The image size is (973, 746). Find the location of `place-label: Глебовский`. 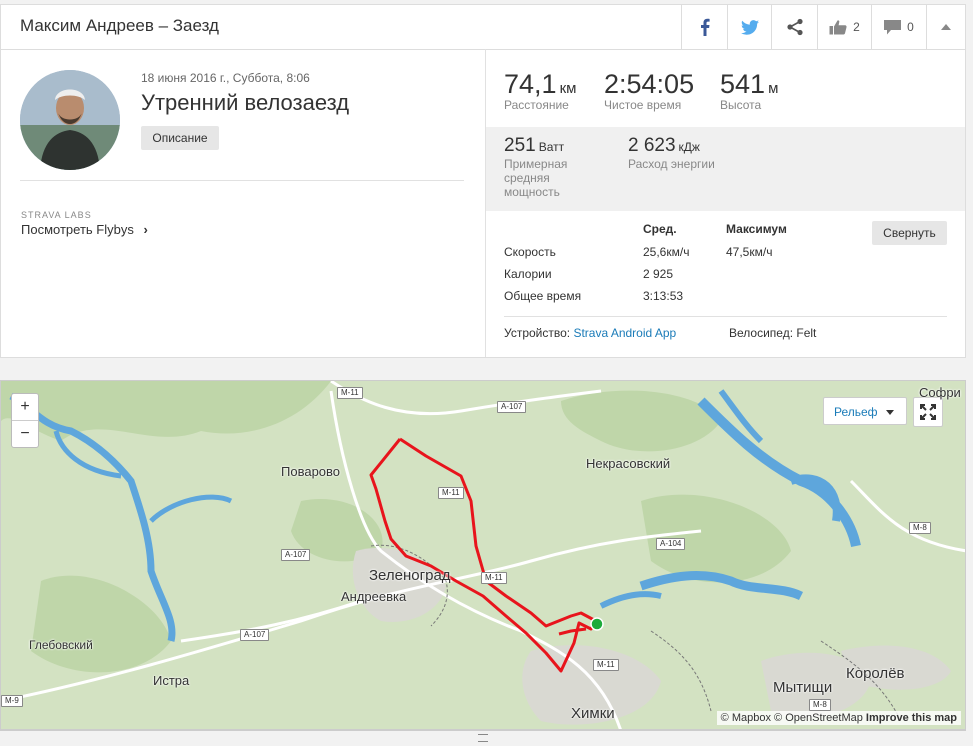

place-label: Глебовский is located at coordinates (61, 645).